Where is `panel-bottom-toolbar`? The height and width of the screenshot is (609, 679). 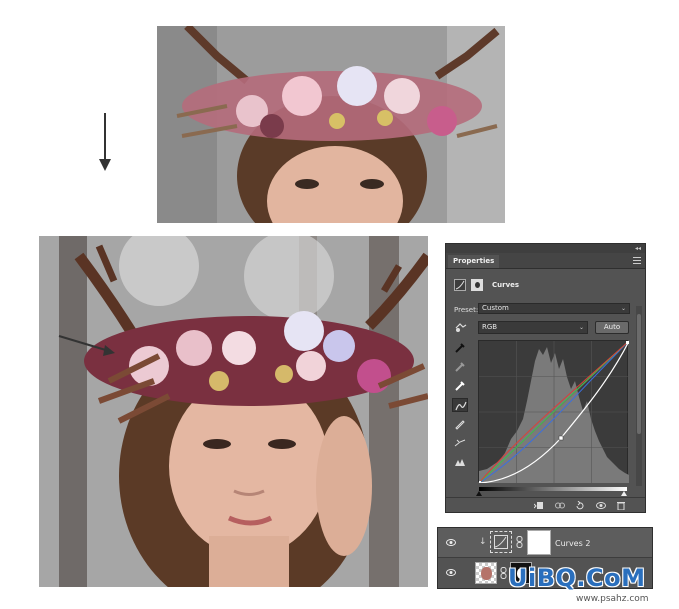 panel-bottom-toolbar is located at coordinates (545, 504).